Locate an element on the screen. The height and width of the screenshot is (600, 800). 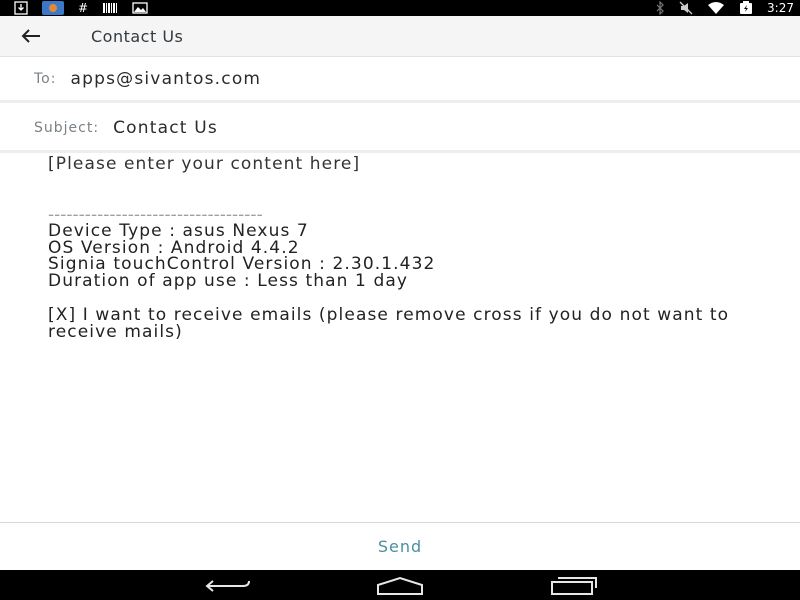
subject-field: Subject: Contact Us is located at coordinates (400, 129).